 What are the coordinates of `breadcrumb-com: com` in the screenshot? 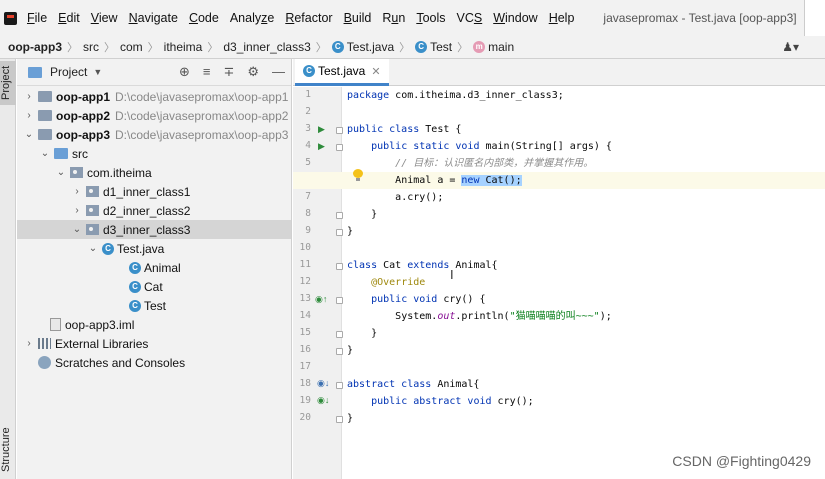 It's located at (131, 47).